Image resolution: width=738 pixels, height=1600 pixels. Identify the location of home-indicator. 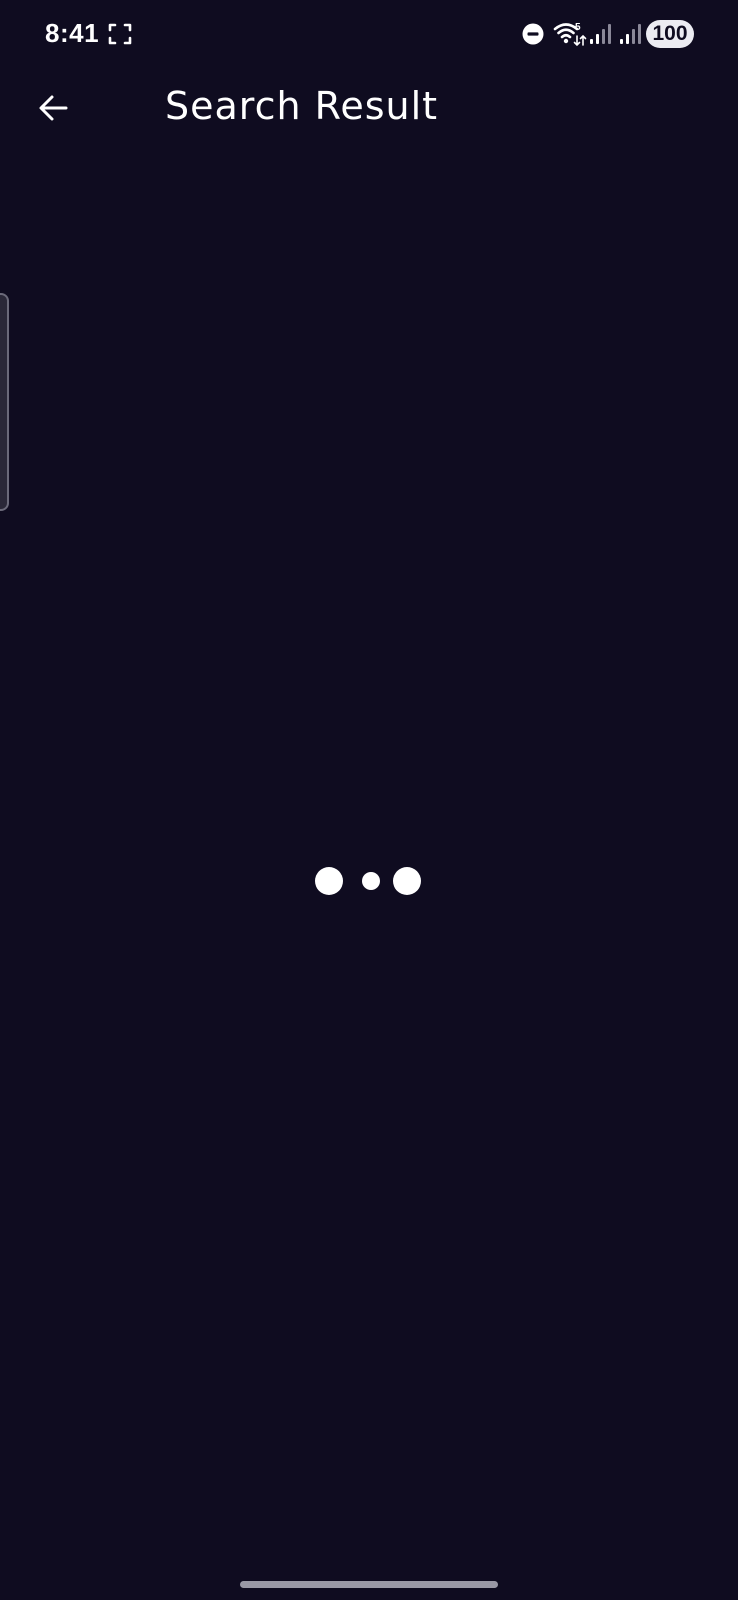
(369, 1584).